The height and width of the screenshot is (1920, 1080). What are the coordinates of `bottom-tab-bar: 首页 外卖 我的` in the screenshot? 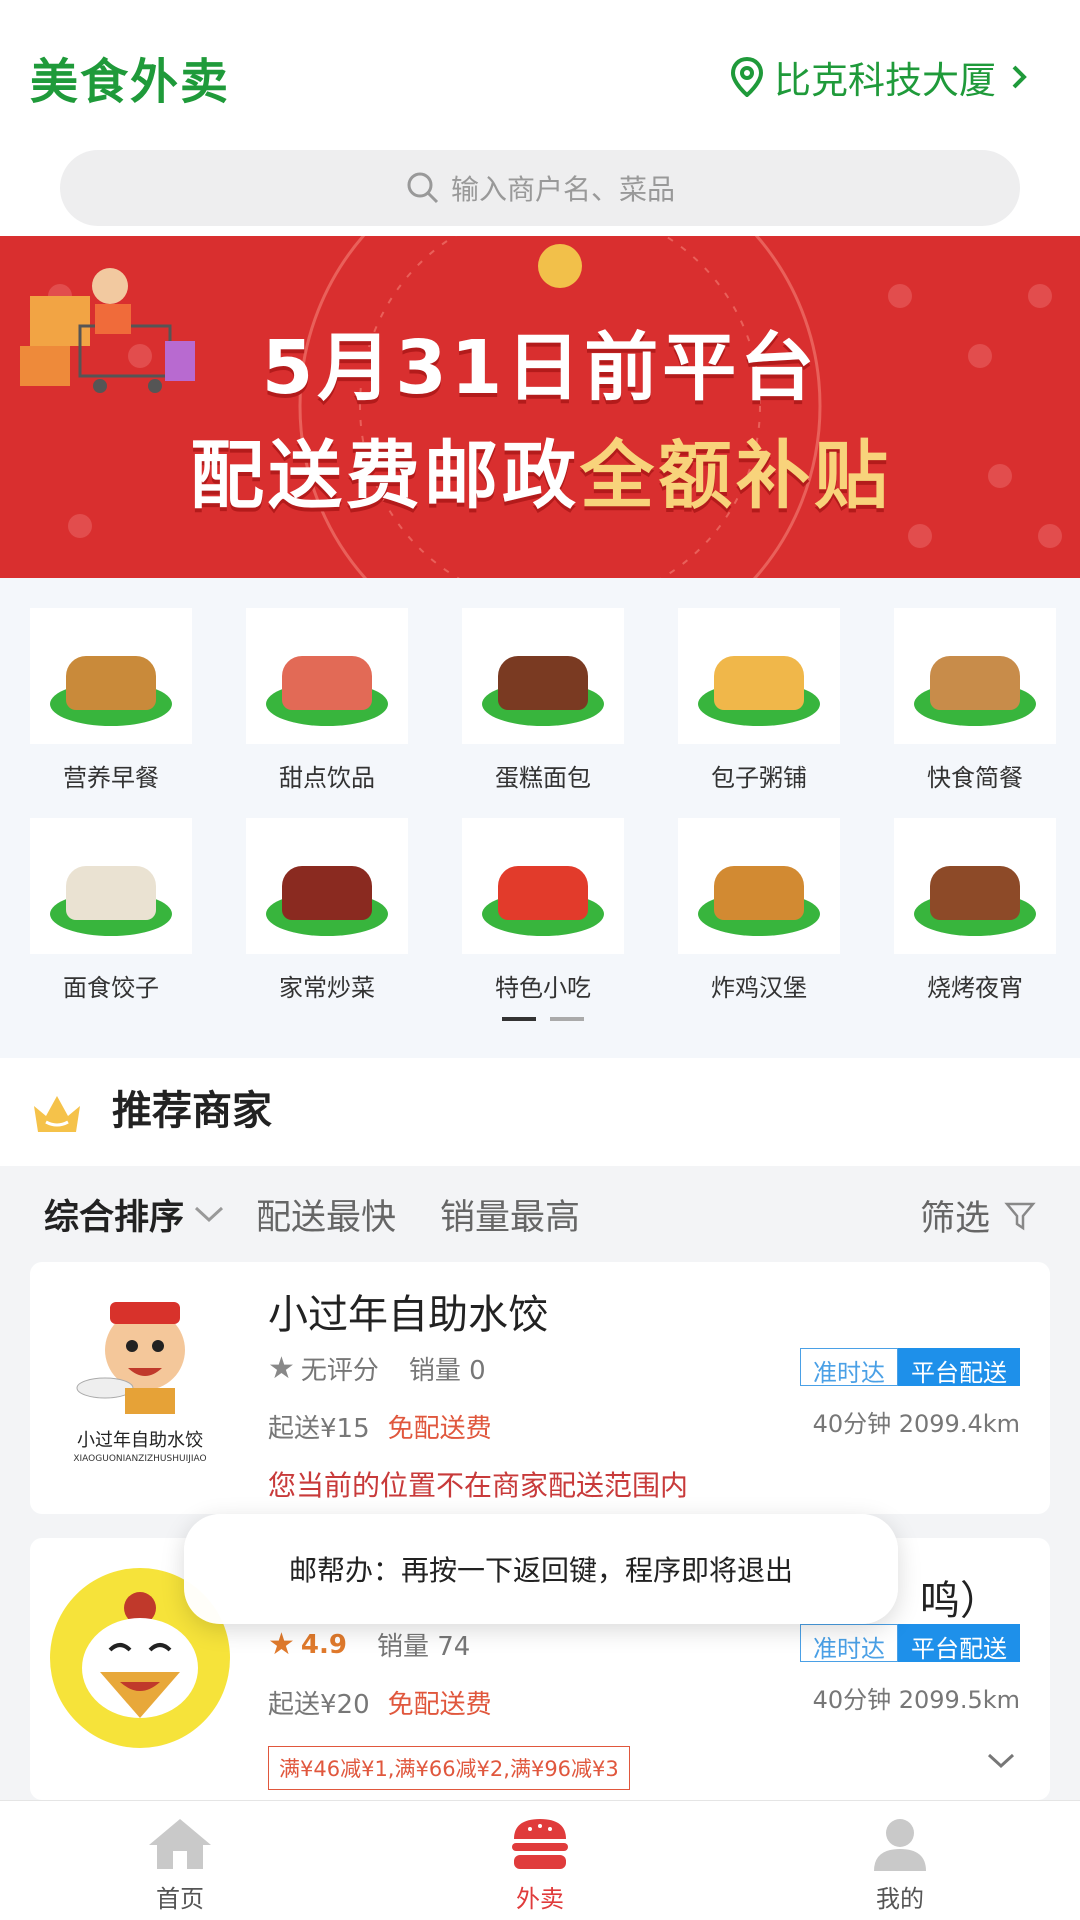 It's located at (540, 1860).